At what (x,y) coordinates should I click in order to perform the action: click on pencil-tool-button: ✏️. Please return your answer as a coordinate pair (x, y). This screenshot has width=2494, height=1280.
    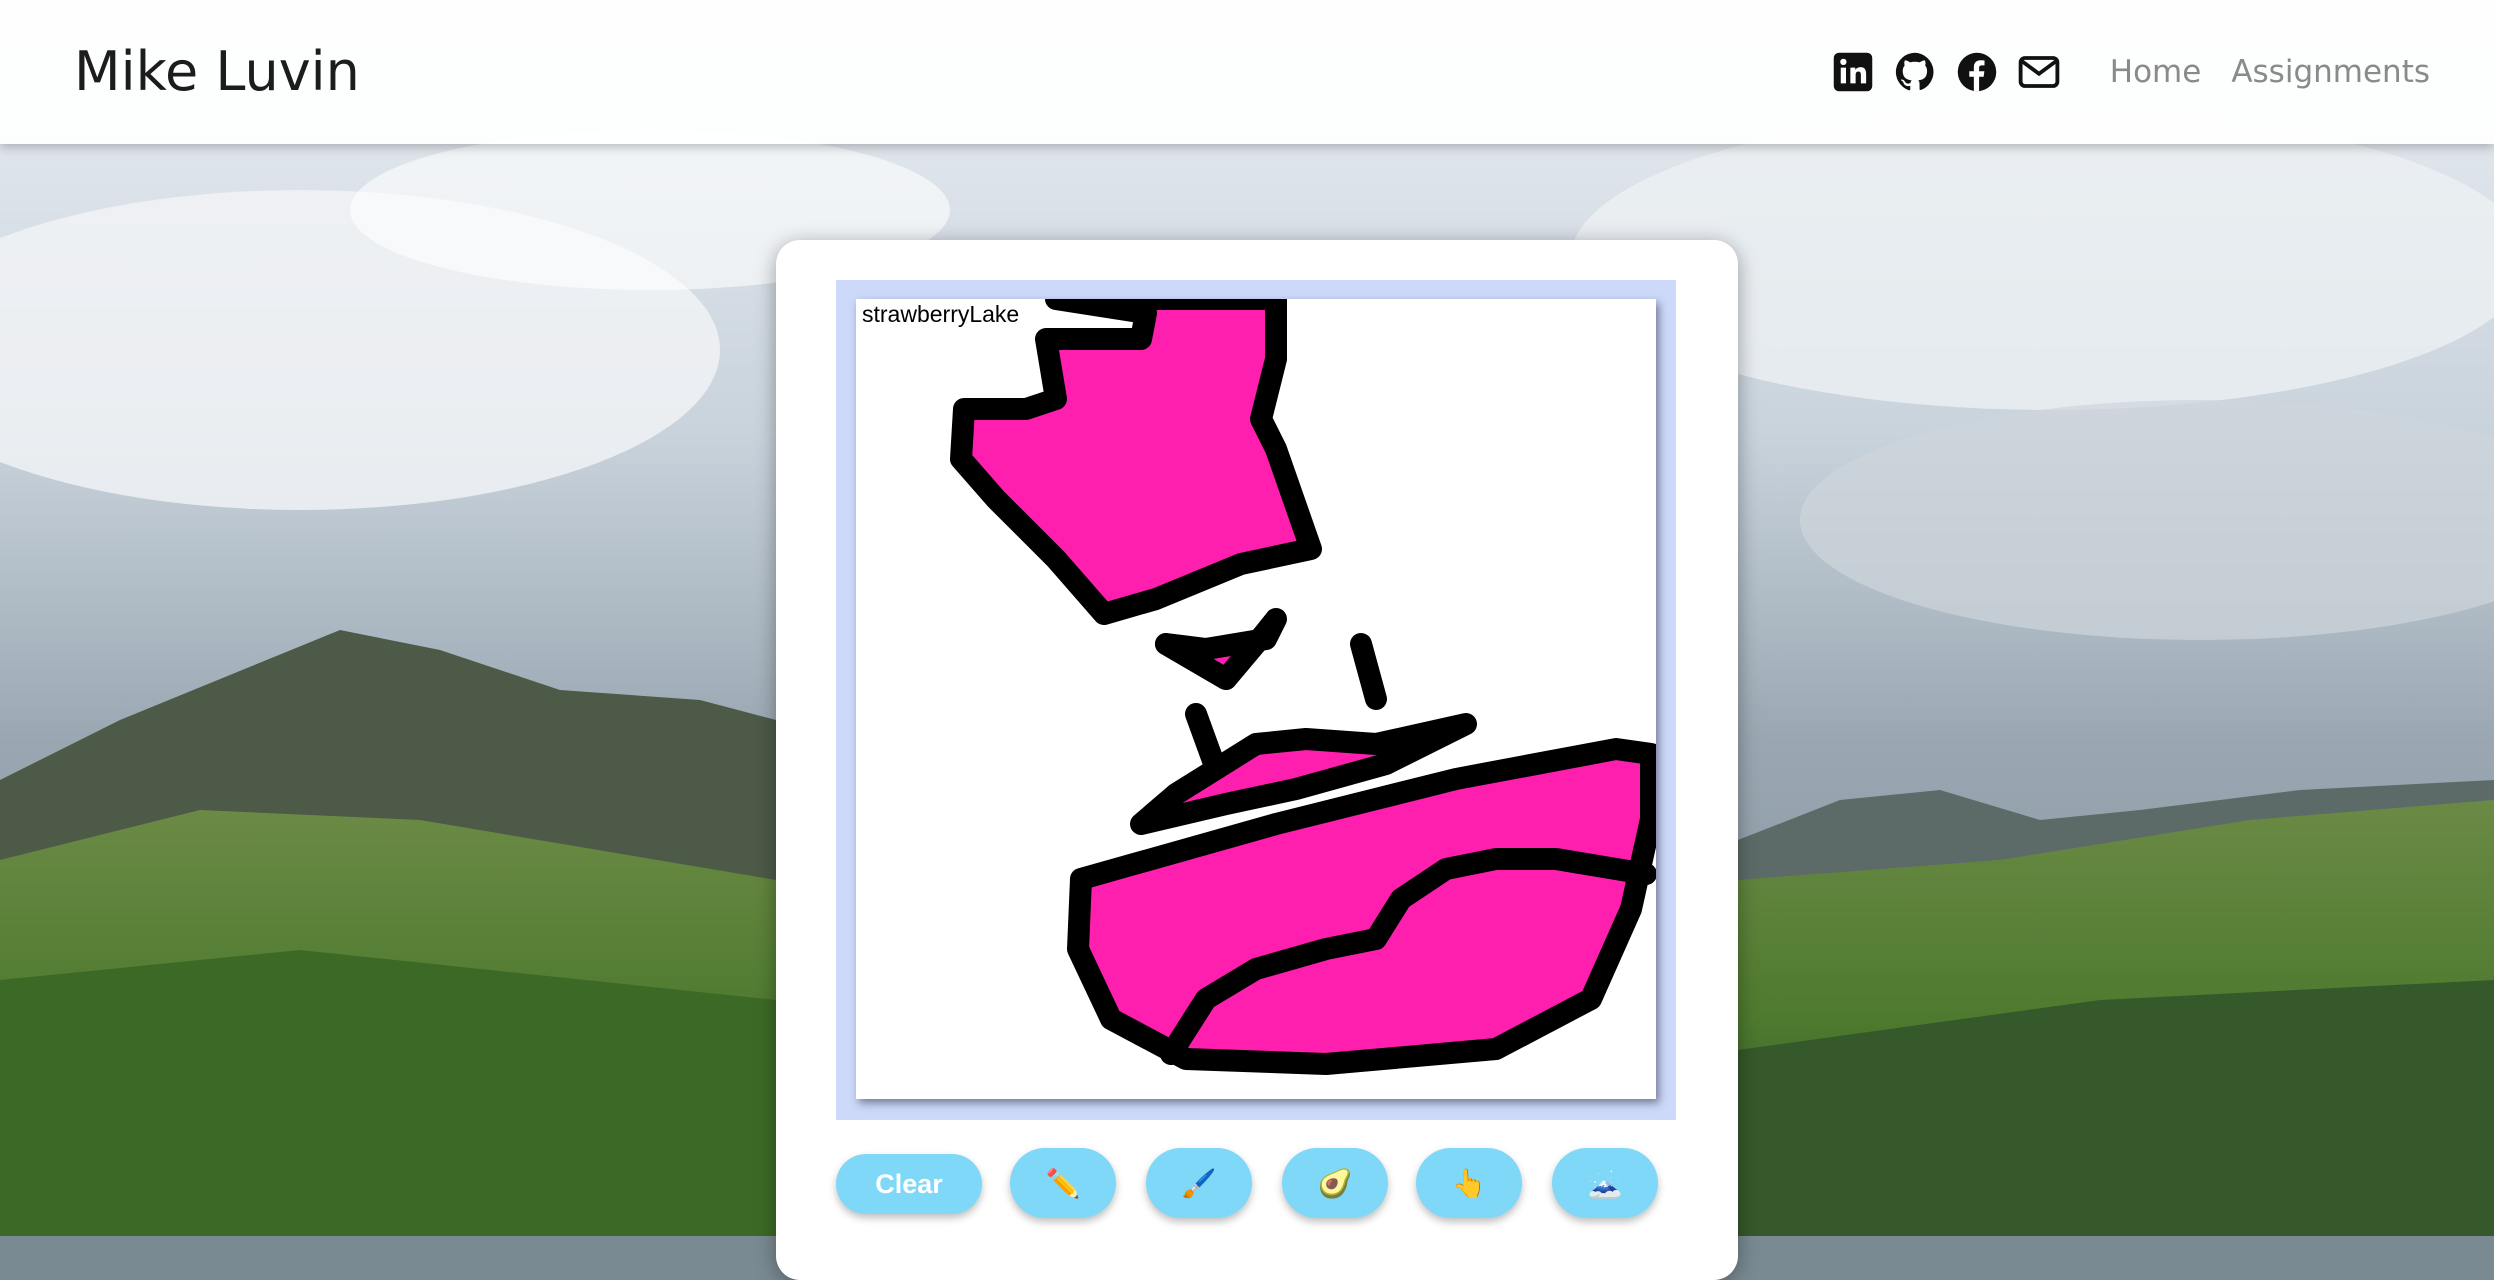
    Looking at the image, I should click on (1063, 1183).